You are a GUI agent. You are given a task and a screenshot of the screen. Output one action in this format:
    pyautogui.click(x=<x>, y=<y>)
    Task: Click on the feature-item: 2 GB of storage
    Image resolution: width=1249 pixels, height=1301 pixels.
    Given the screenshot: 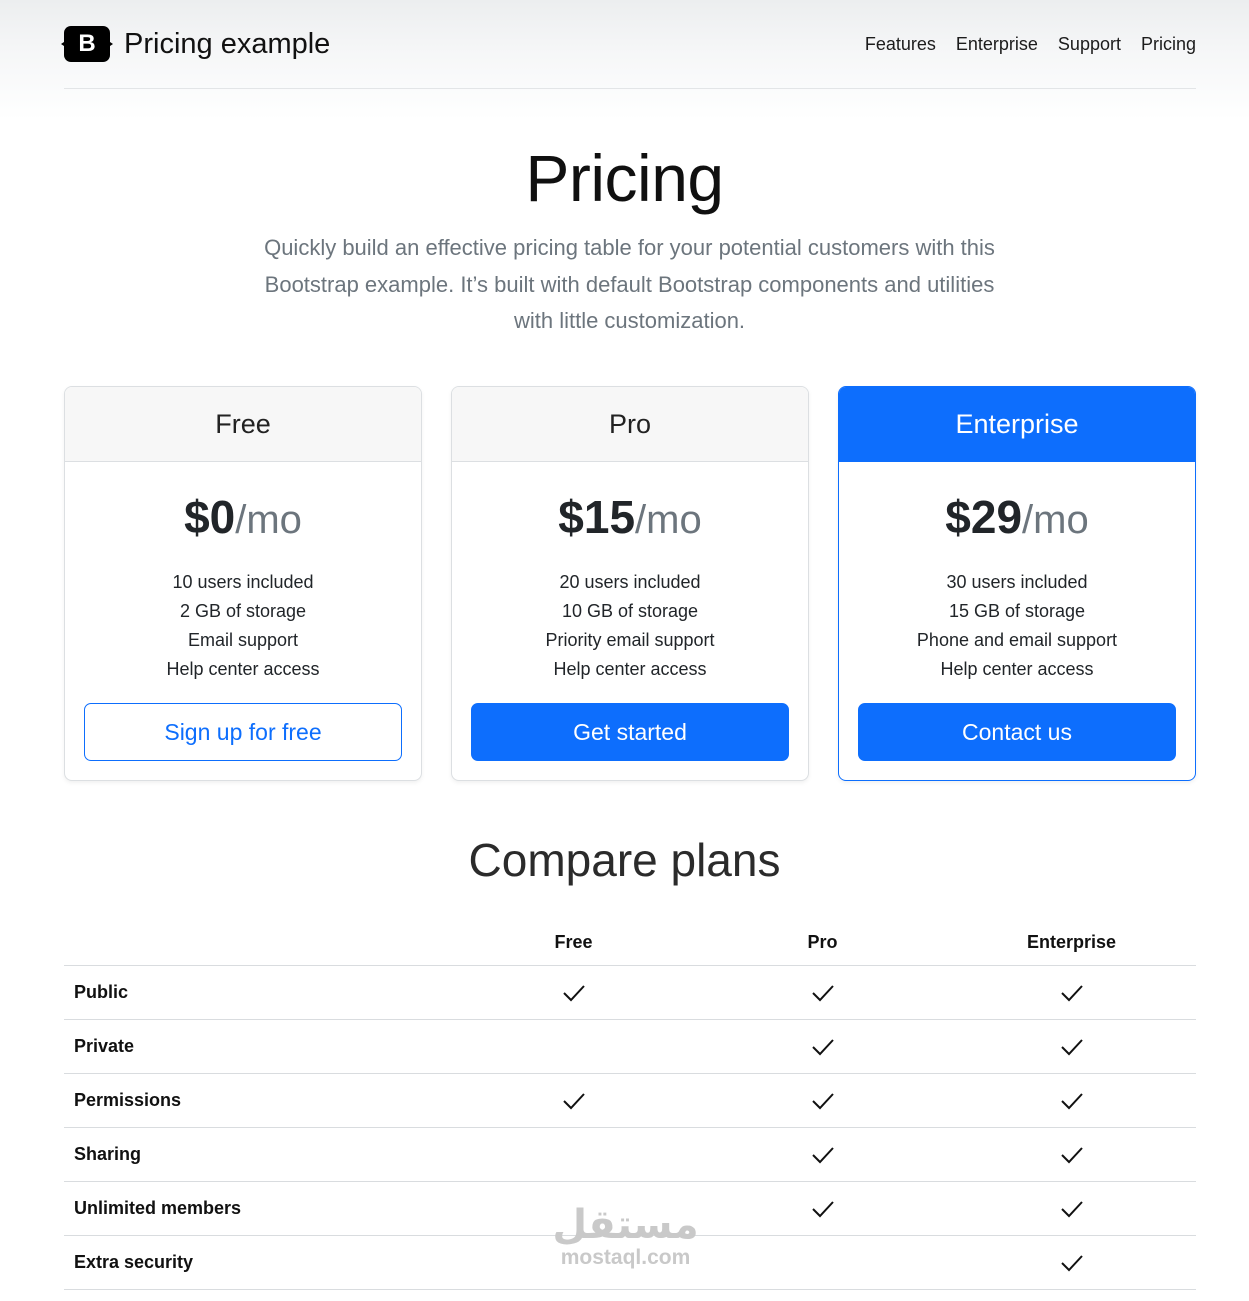 What is the action you would take?
    pyautogui.click(x=243, y=611)
    